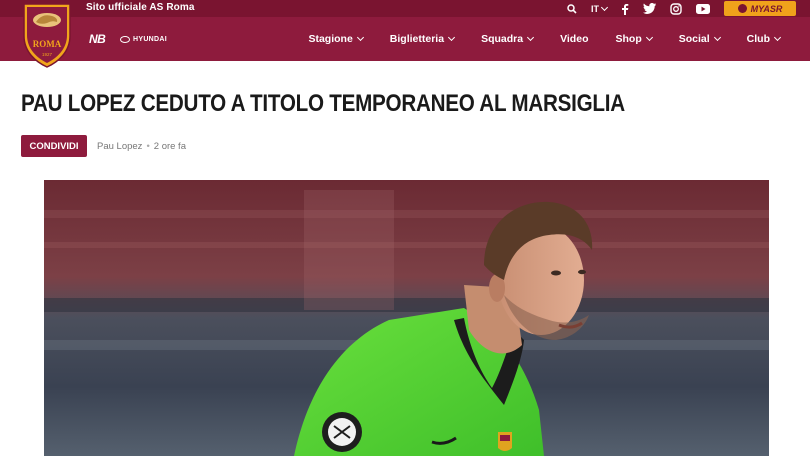  What do you see at coordinates (47, 54) in the screenshot?
I see `crest-year: 1927` at bounding box center [47, 54].